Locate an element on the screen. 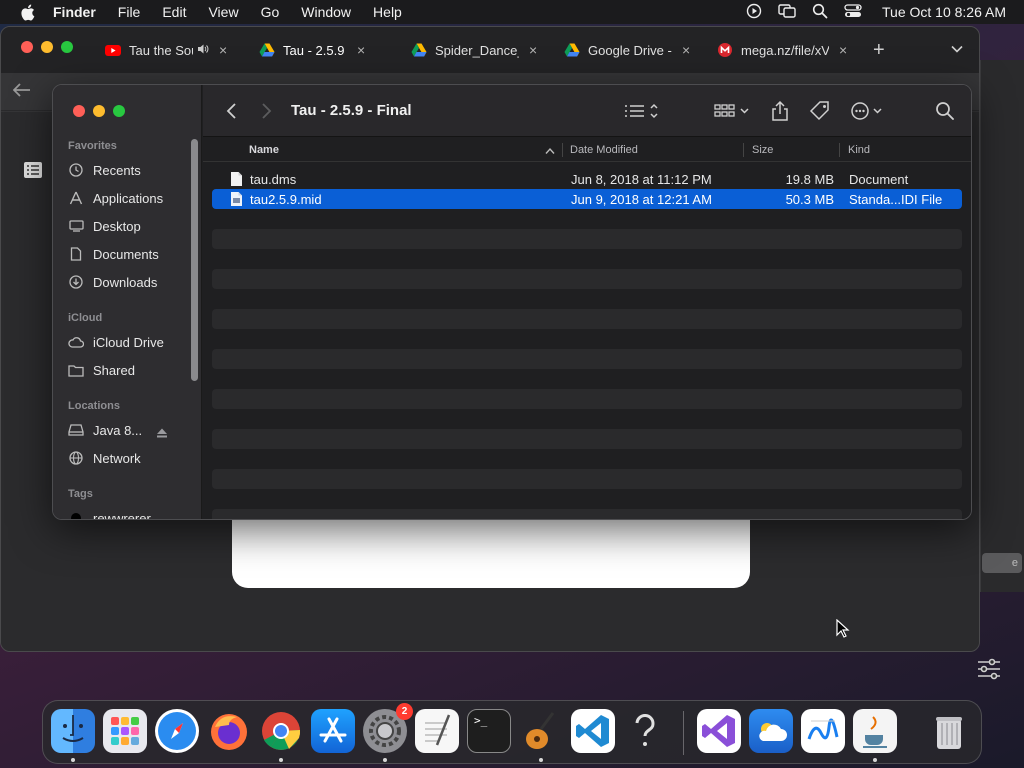 The width and height of the screenshot is (1024, 768). sidebar-scrollbar is located at coordinates (194, 260).